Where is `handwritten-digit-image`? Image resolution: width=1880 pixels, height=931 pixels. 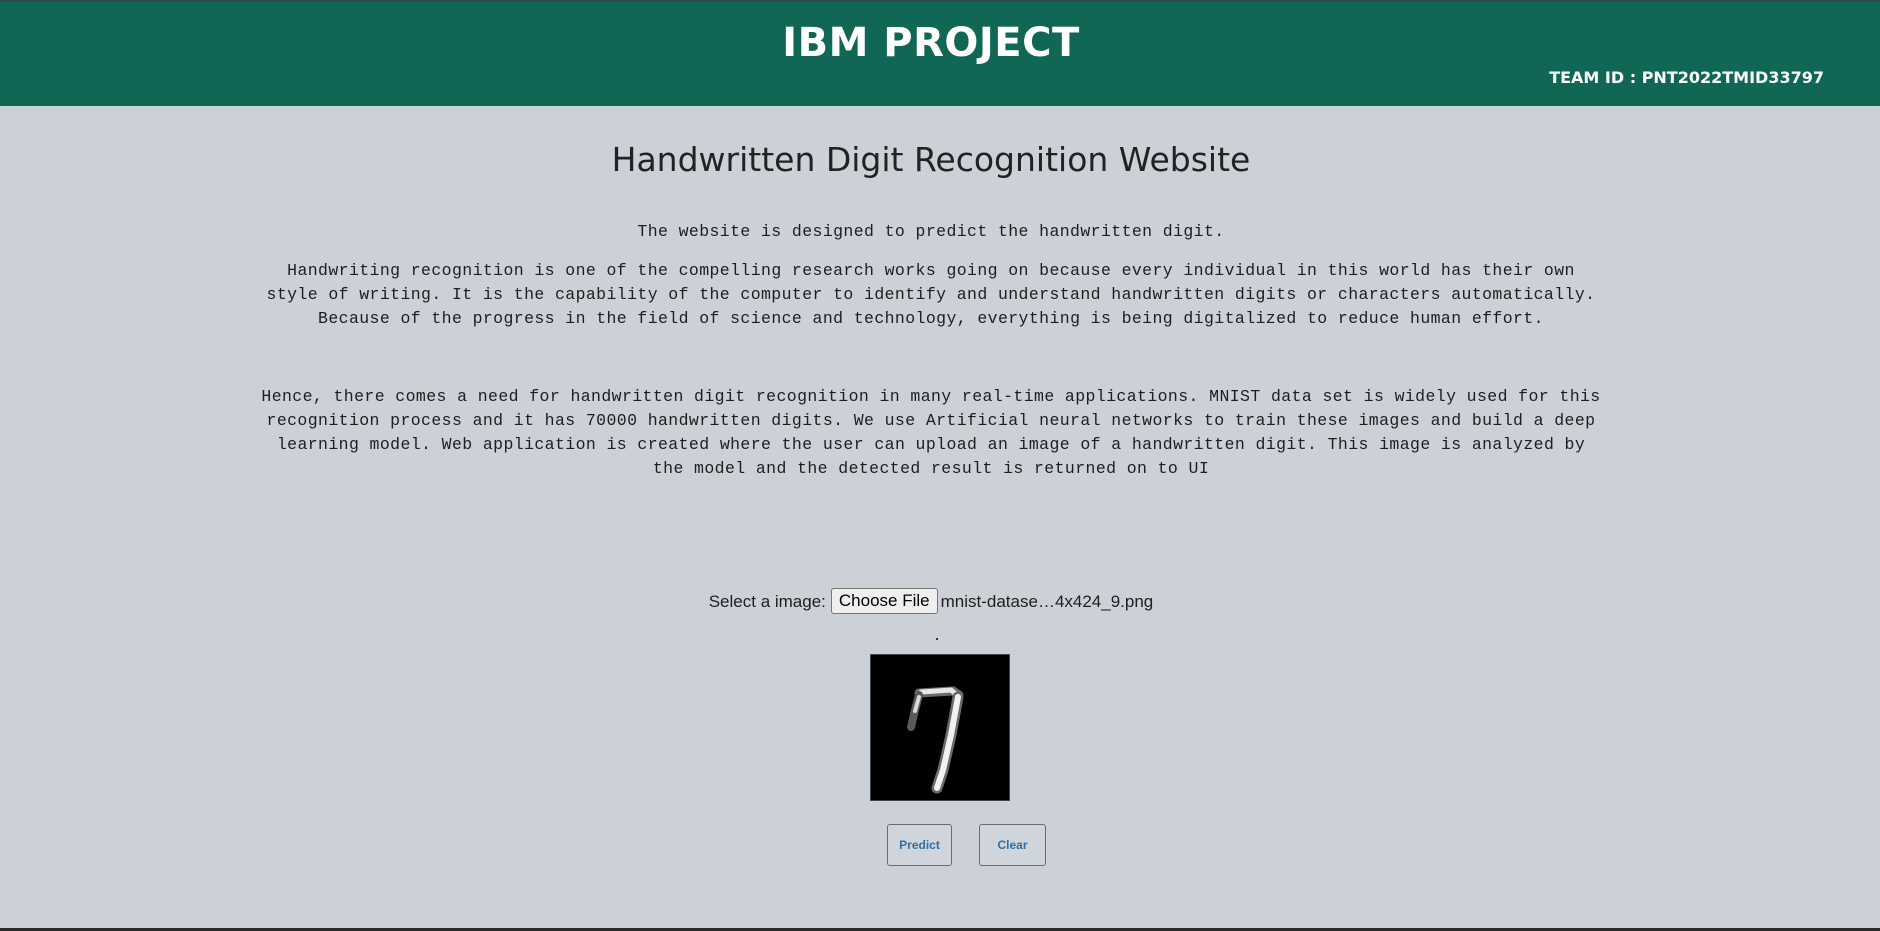 handwritten-digit-image is located at coordinates (940, 727).